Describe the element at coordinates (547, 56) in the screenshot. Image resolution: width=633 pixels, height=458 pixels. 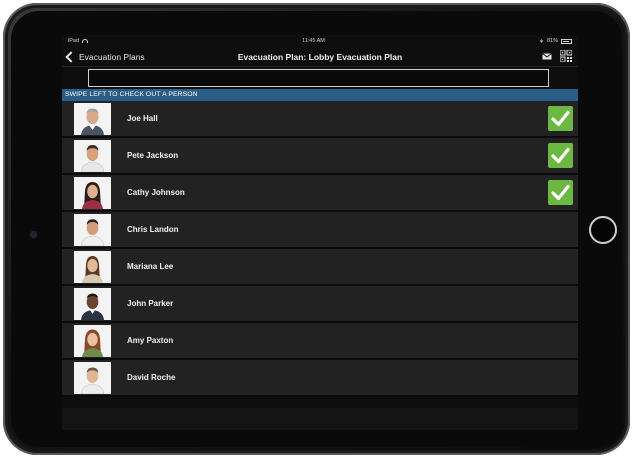
I see `mail-icon` at that location.